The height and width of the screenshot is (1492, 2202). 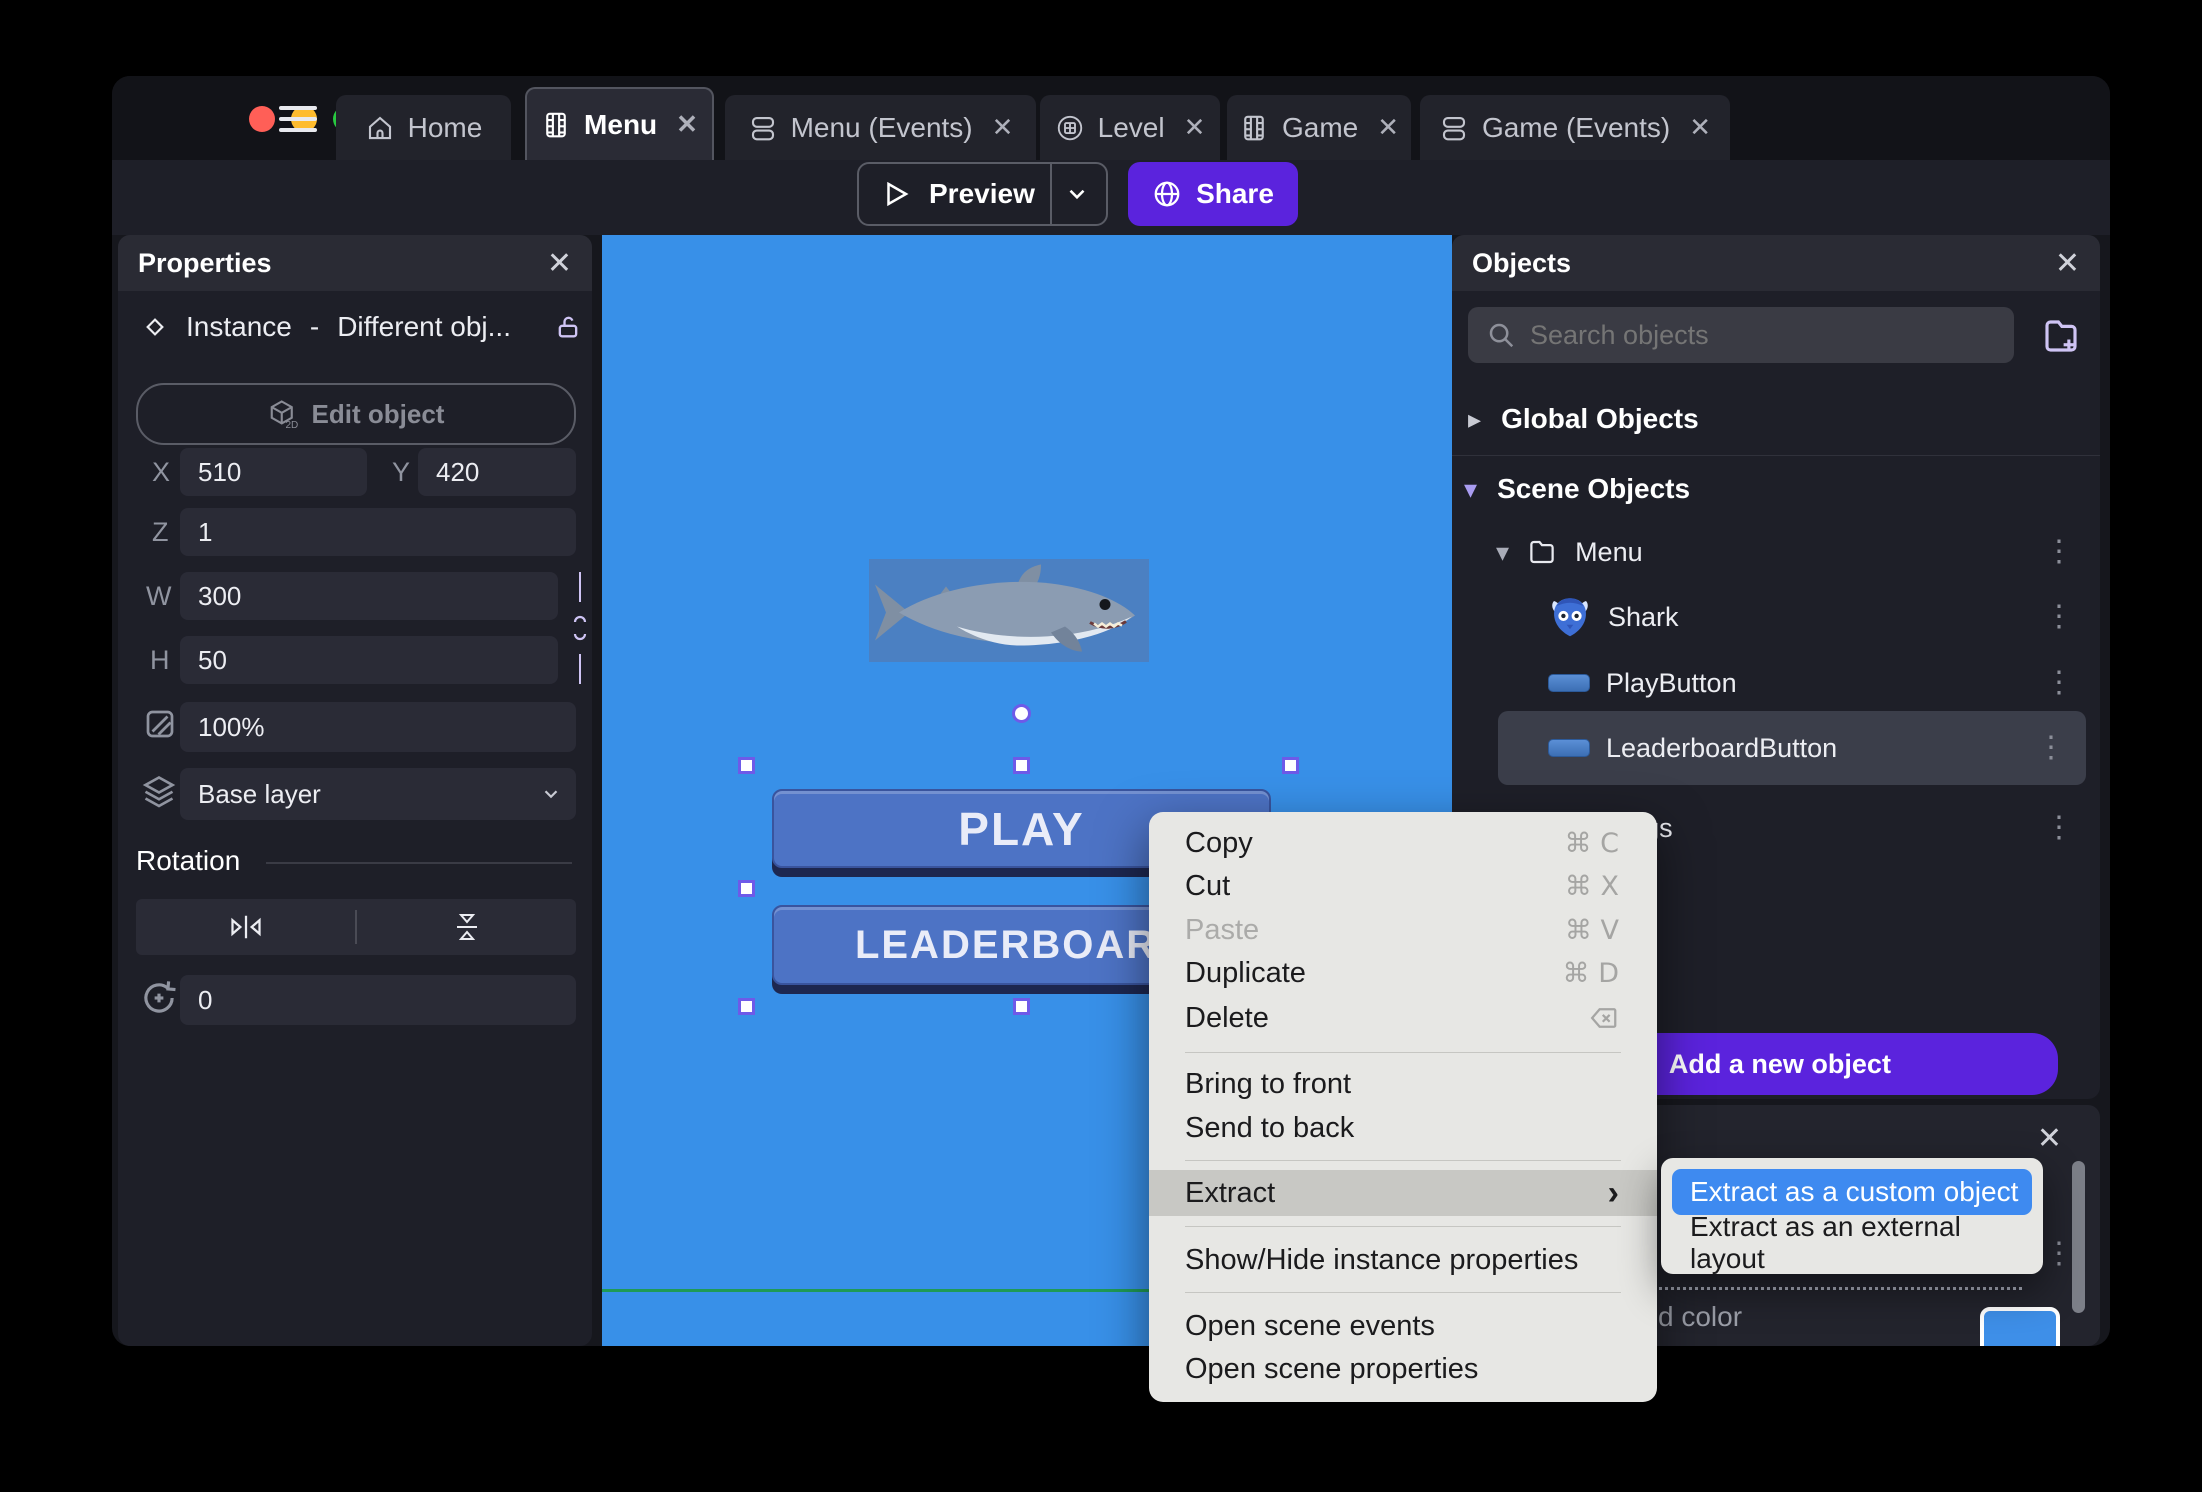 I want to click on tab-game-events: Game (Events) ✕, so click(x=1575, y=127).